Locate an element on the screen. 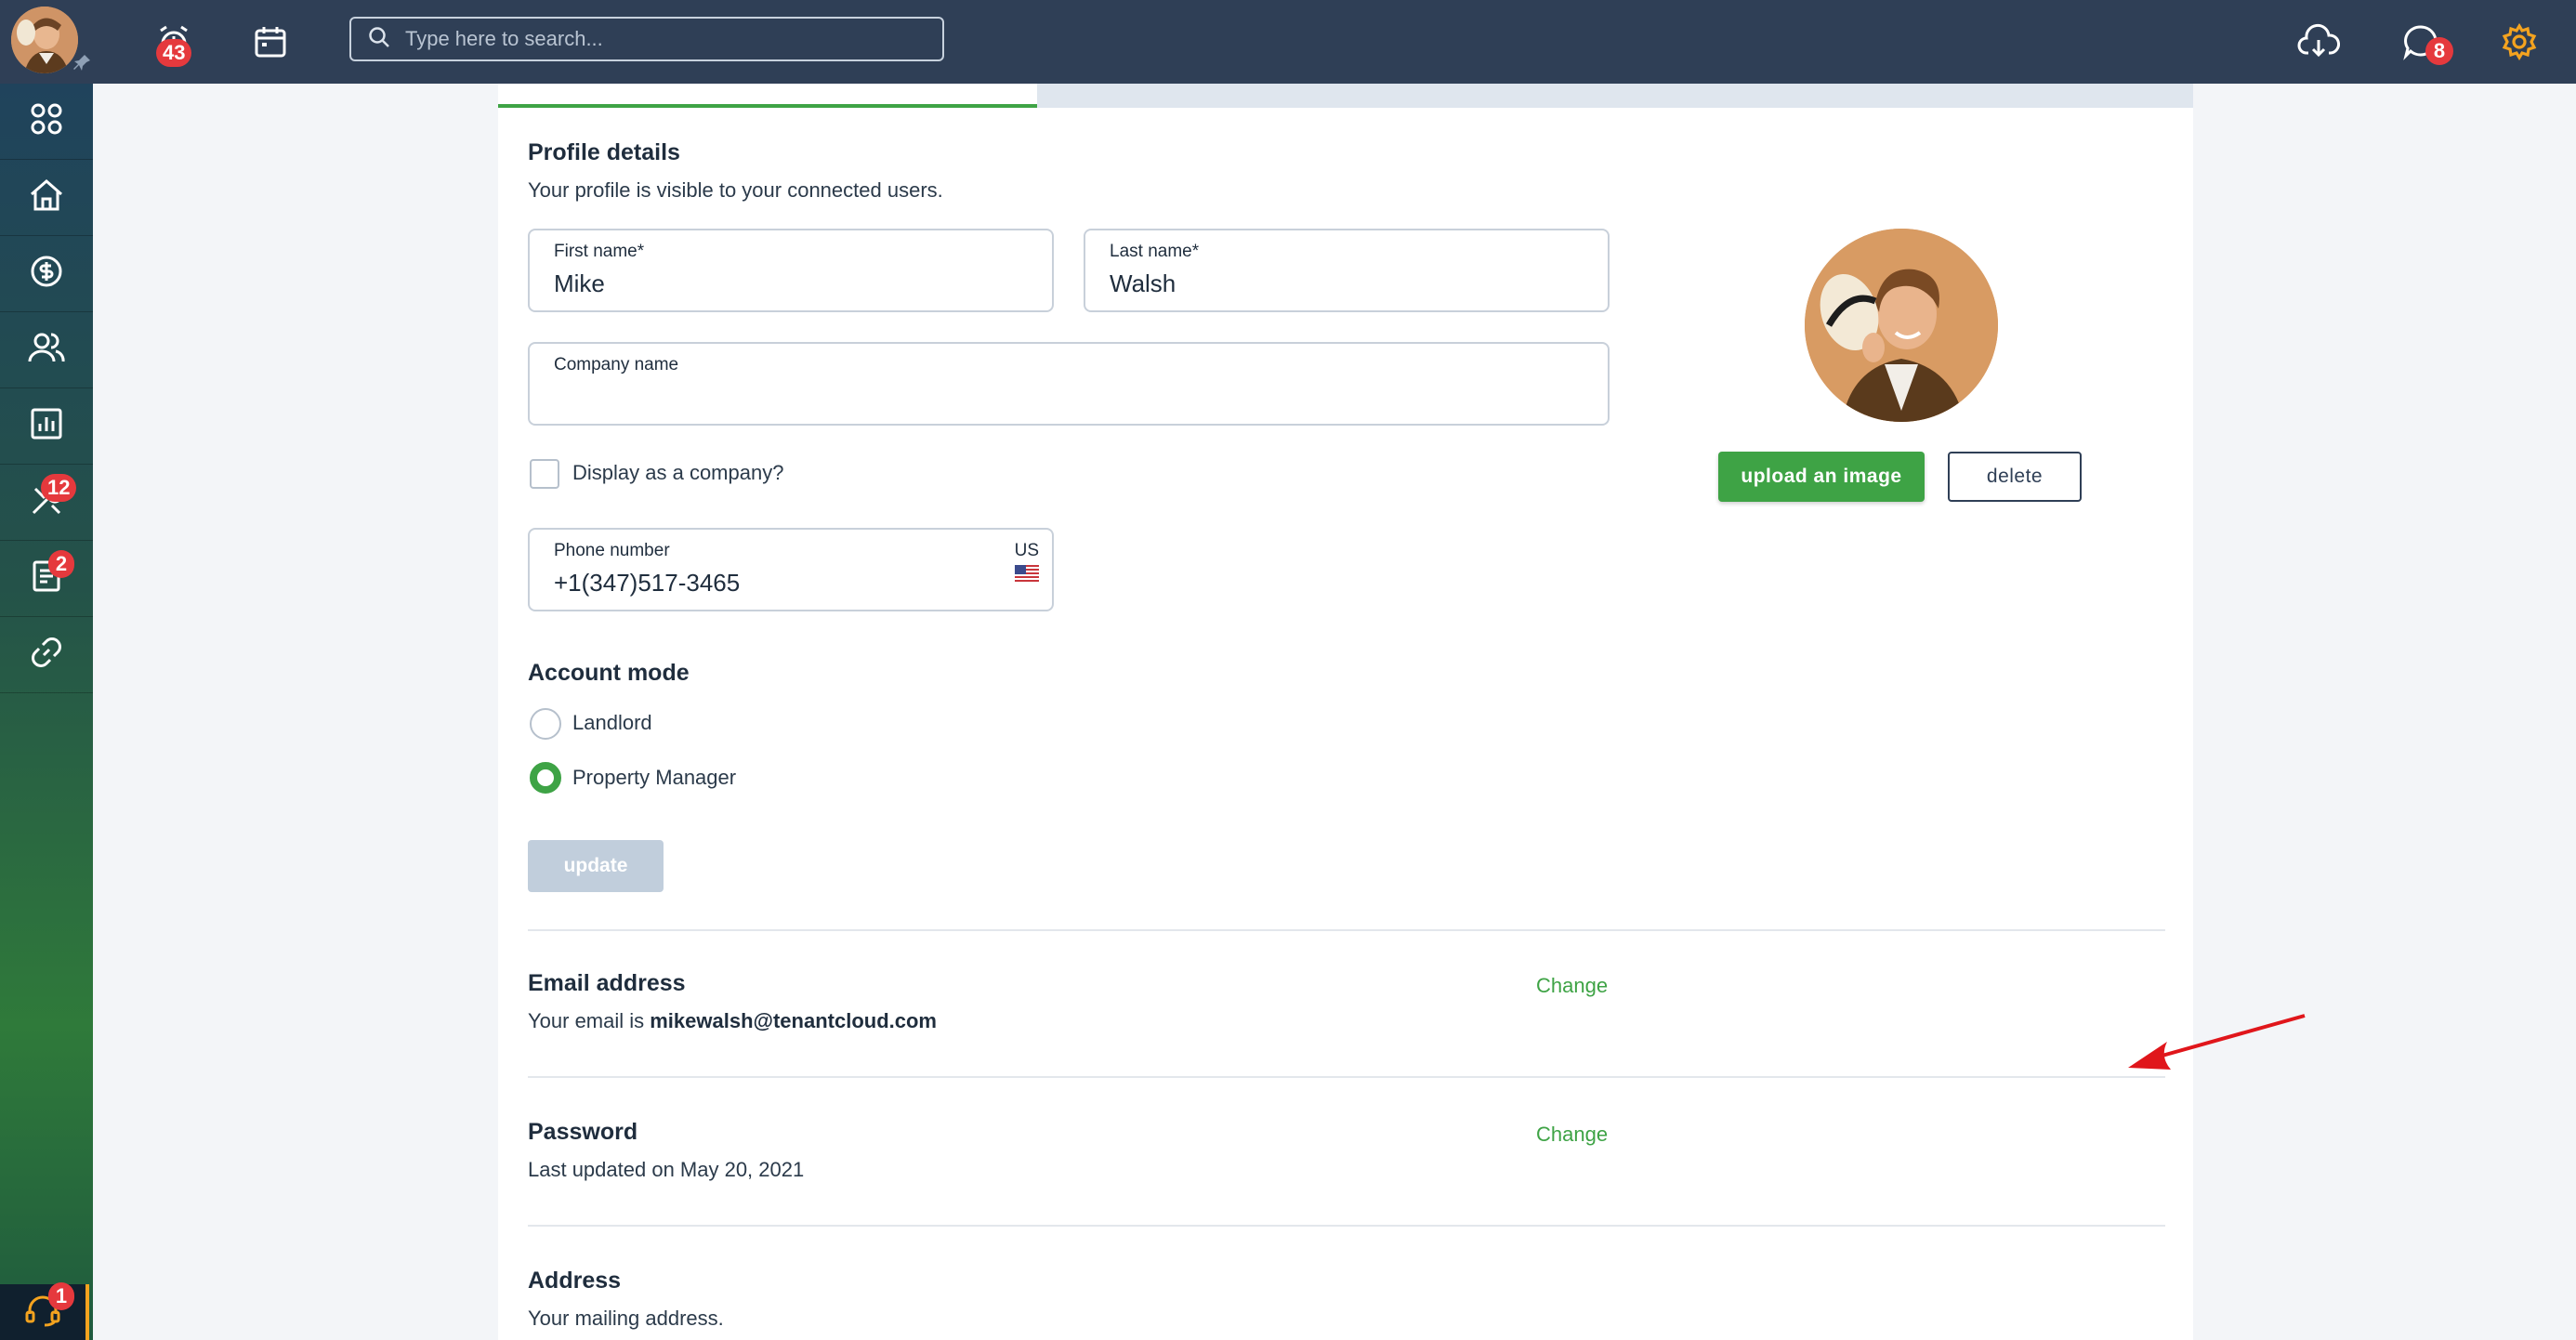 The height and width of the screenshot is (1340, 2576). address-title: Address is located at coordinates (575, 1281).